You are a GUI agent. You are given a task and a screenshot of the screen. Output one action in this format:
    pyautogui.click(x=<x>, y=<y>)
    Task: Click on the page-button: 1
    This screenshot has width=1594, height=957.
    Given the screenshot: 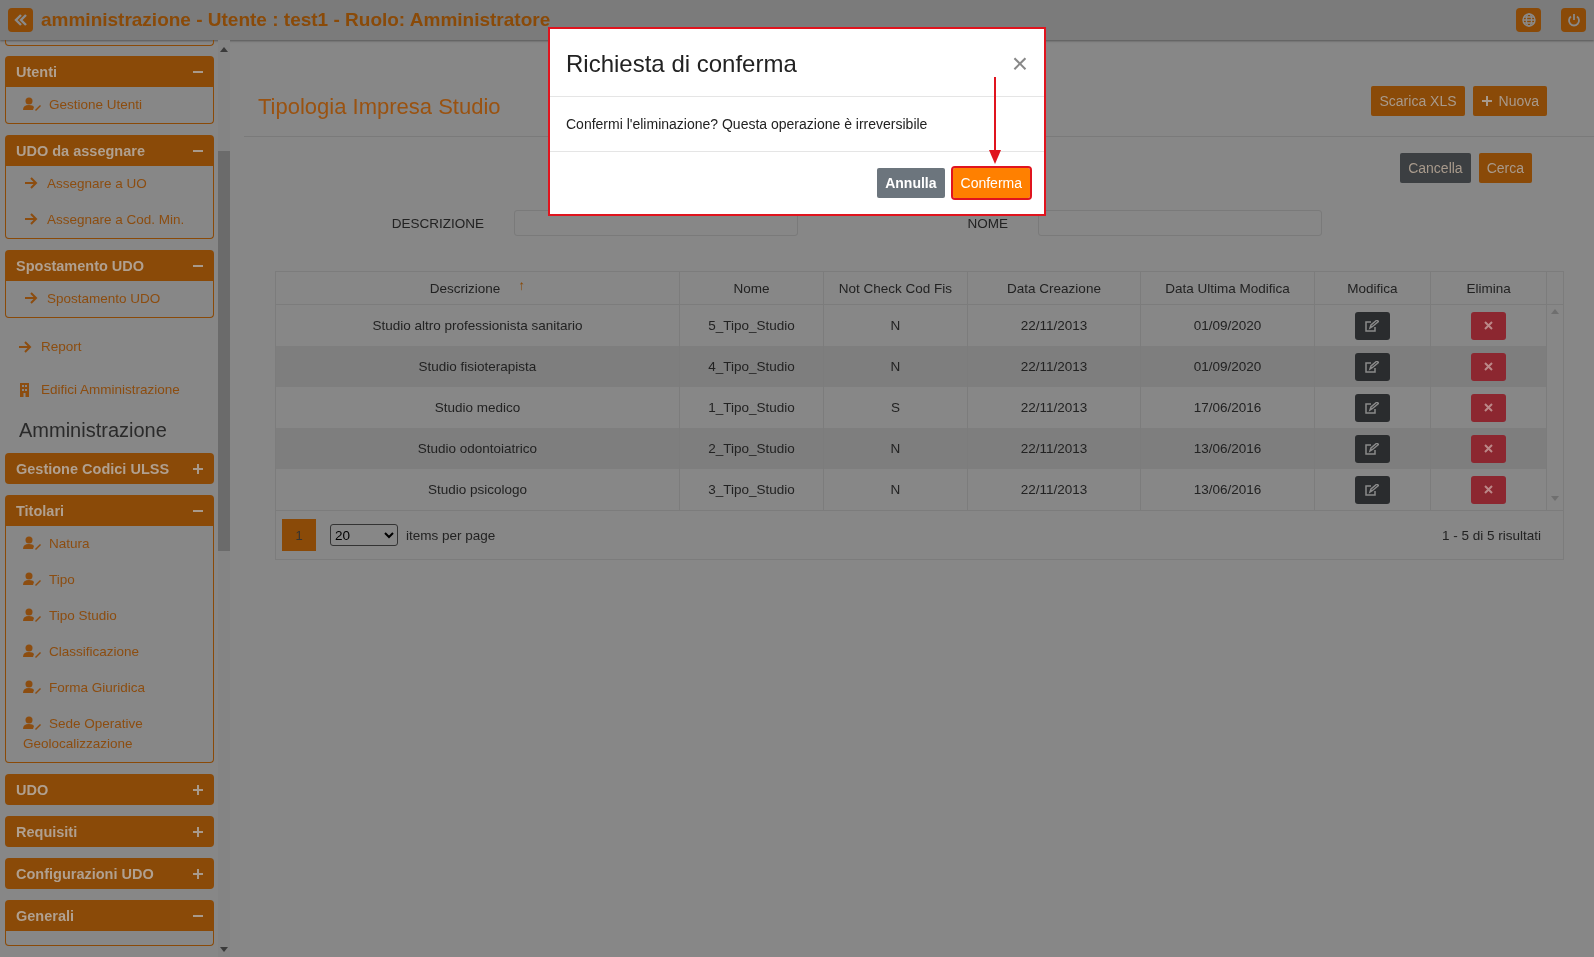 What is the action you would take?
    pyautogui.click(x=299, y=535)
    